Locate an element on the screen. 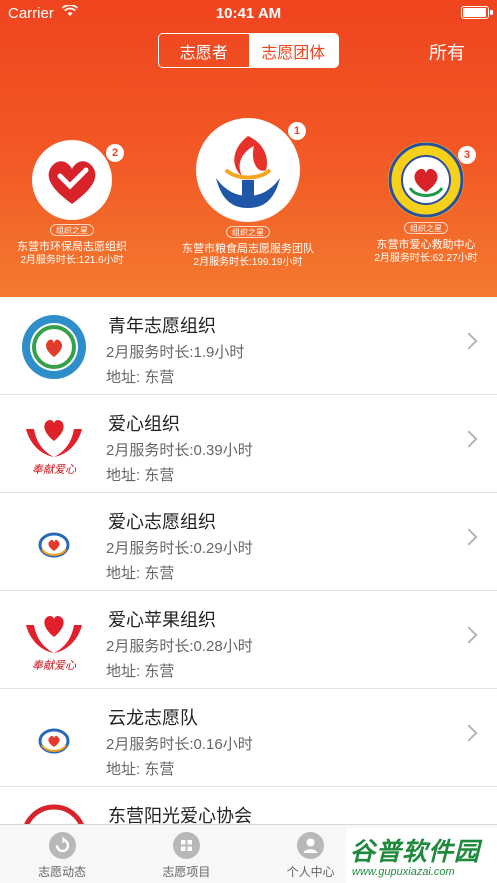 The image size is (497, 883). grain-bureau-logo is located at coordinates (248, 170).